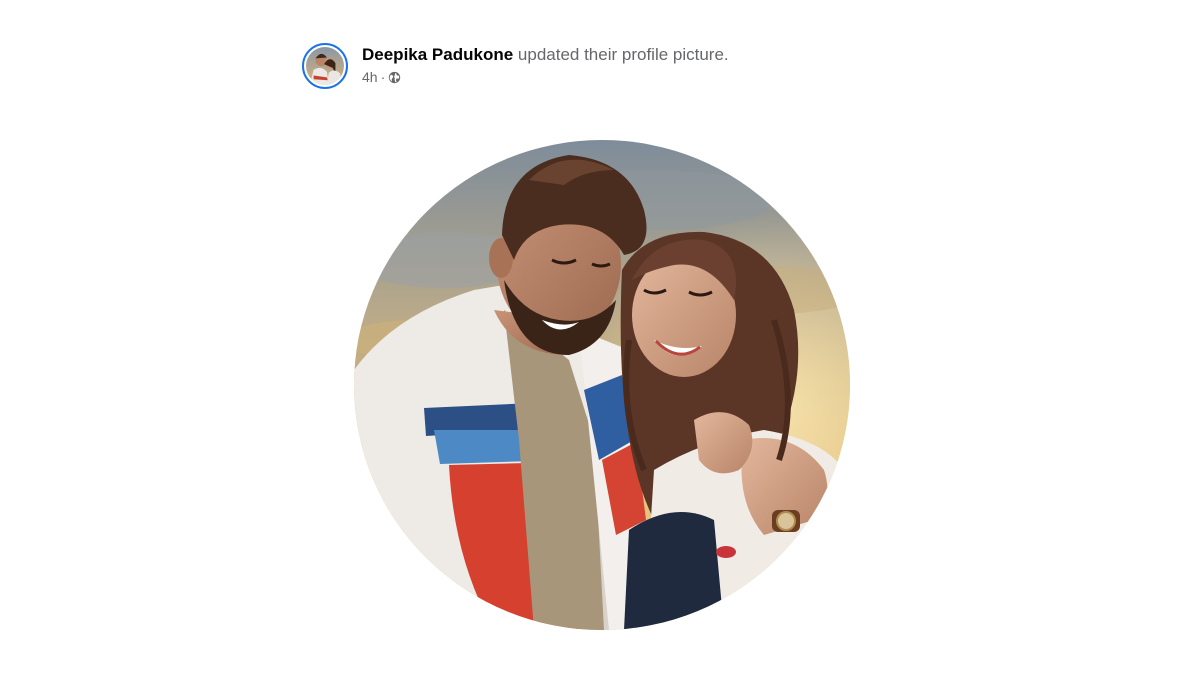 This screenshot has width=1200, height=676. I want to click on post-action-text: updated their profile picture., so click(623, 54).